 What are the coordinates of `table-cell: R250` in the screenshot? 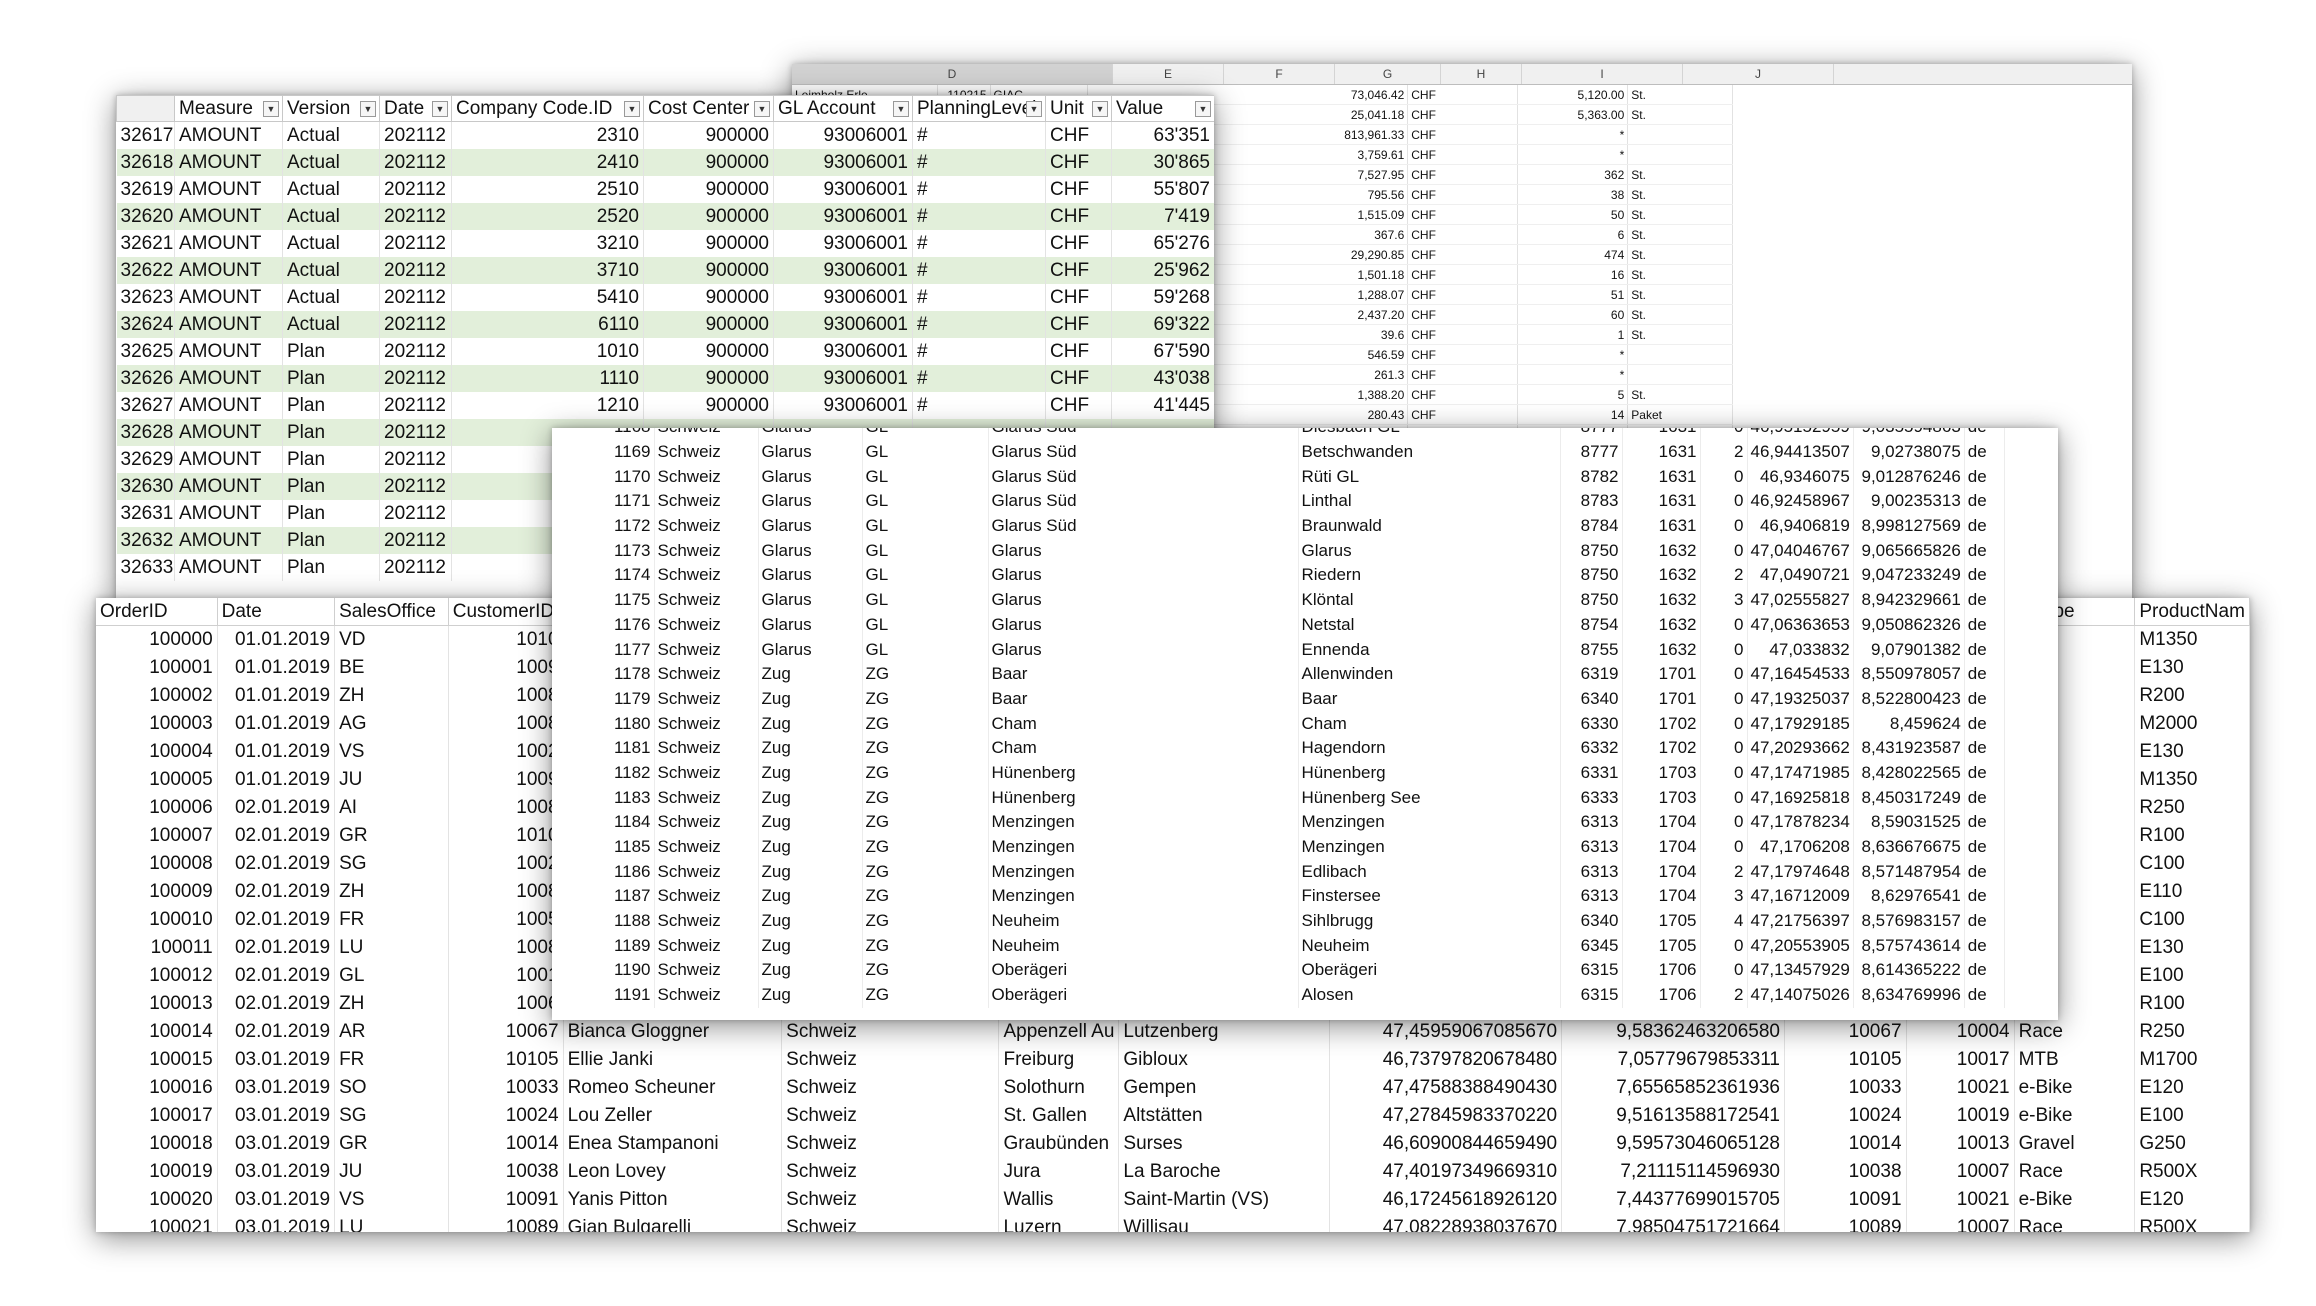 It's located at (2192, 1032).